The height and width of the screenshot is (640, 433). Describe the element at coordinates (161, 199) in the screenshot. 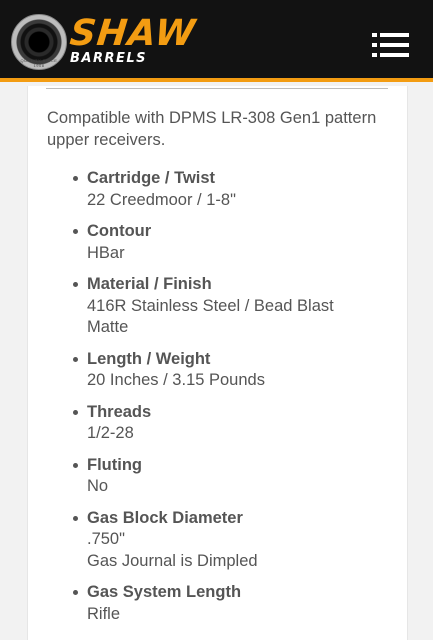

I see `spec-value: 22 Creedmoor / 1-8"` at that location.